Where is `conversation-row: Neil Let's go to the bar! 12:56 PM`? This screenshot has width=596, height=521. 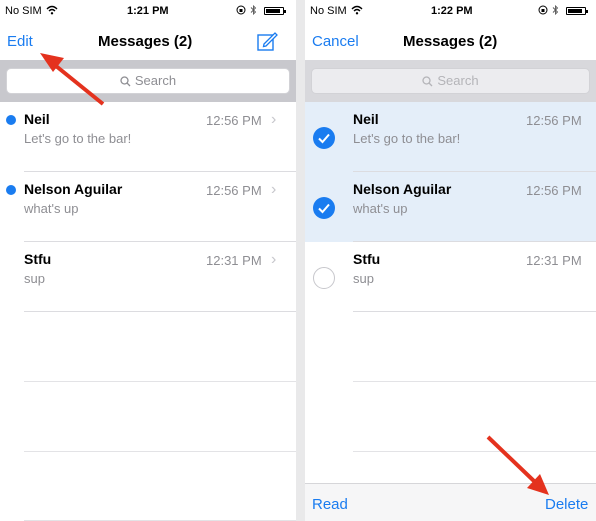 conversation-row: Neil Let's go to the bar! 12:56 PM is located at coordinates (450, 137).